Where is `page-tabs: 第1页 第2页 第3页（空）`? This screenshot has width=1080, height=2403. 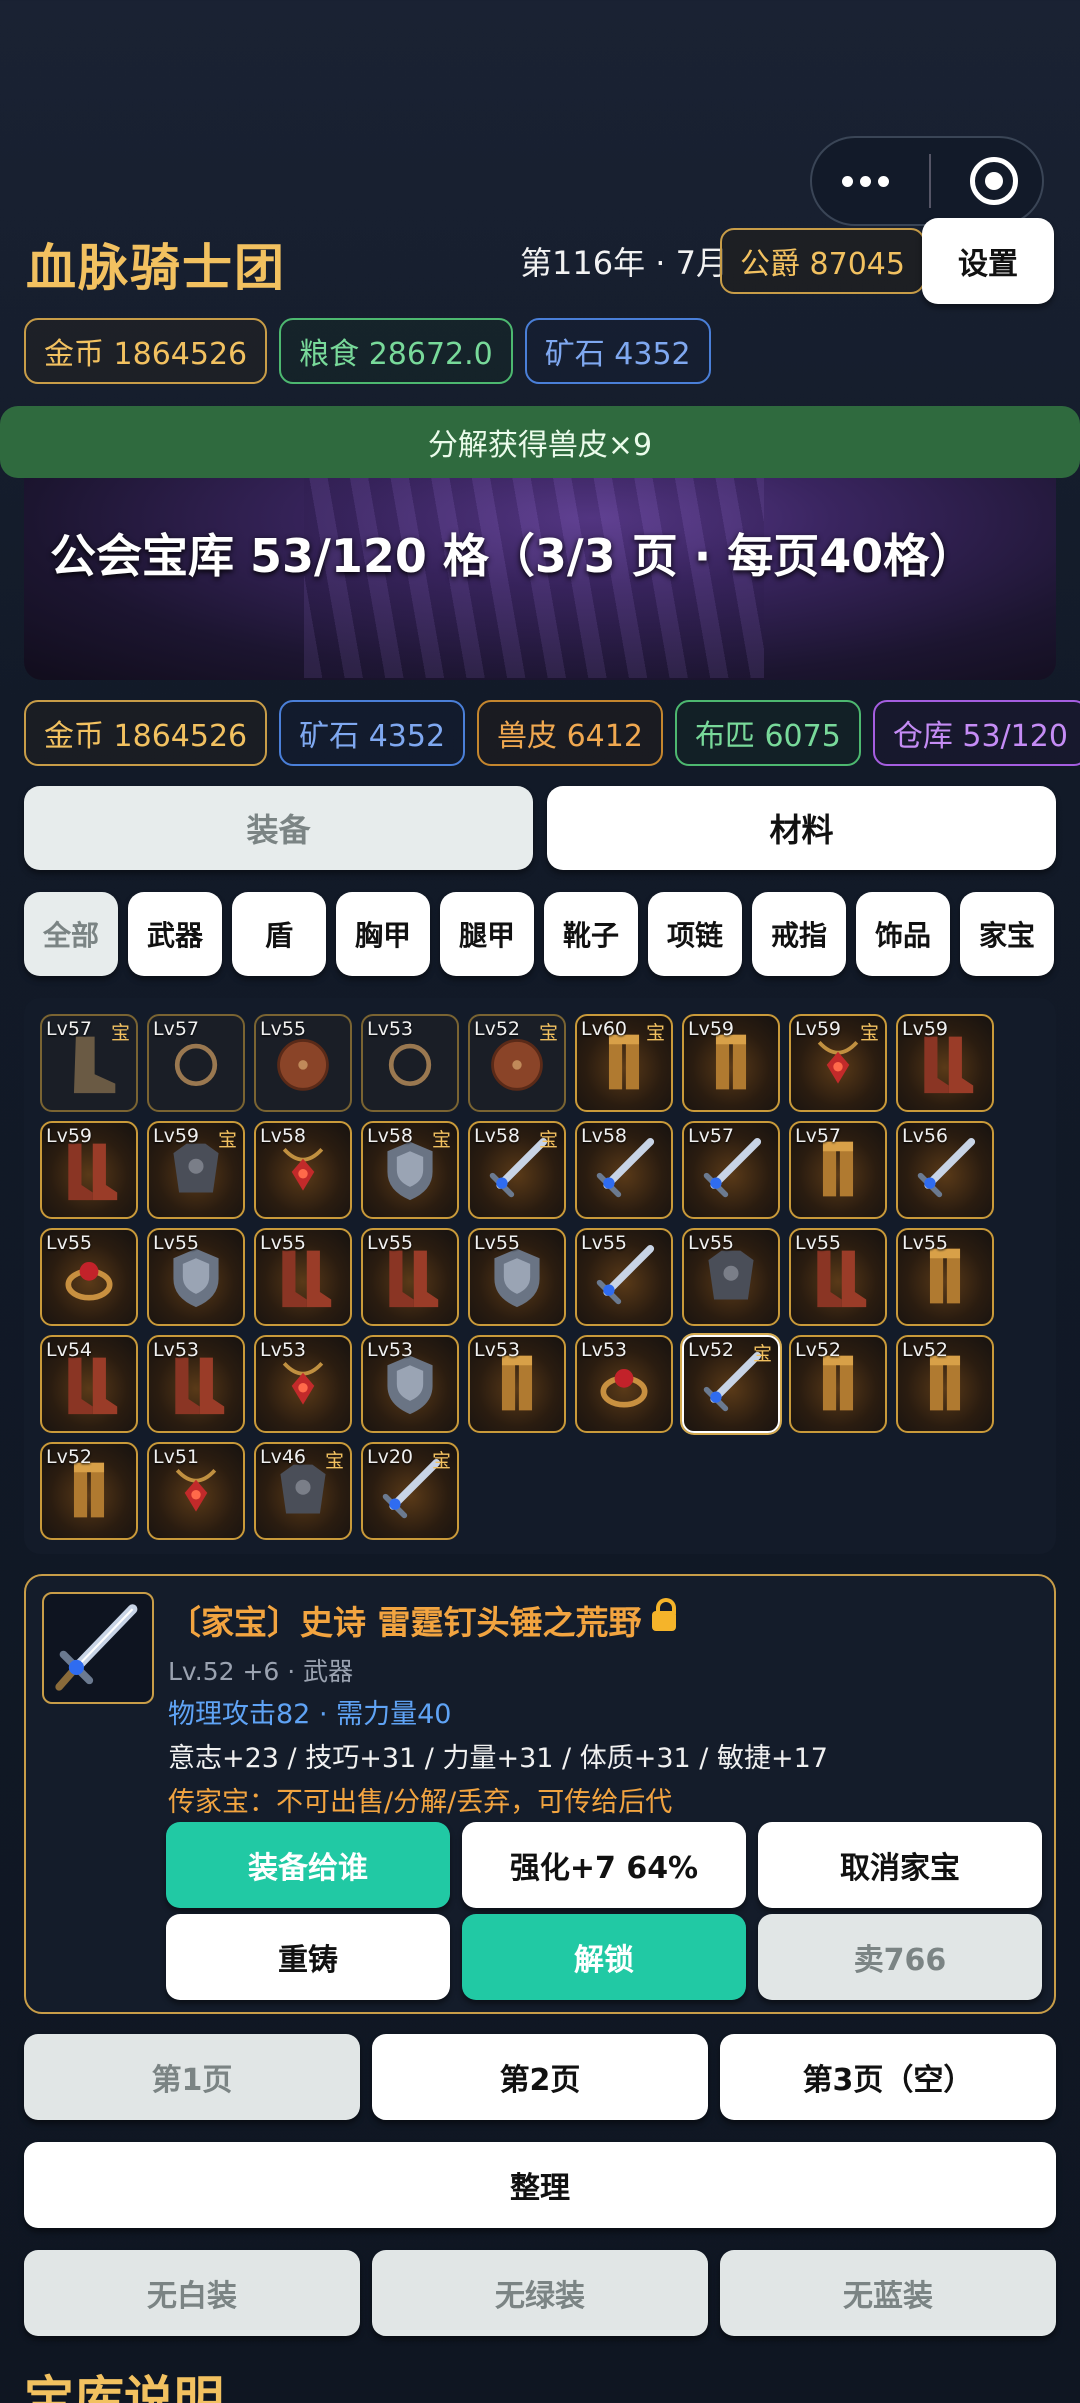 page-tabs: 第1页 第2页 第3页（空） is located at coordinates (540, 2077).